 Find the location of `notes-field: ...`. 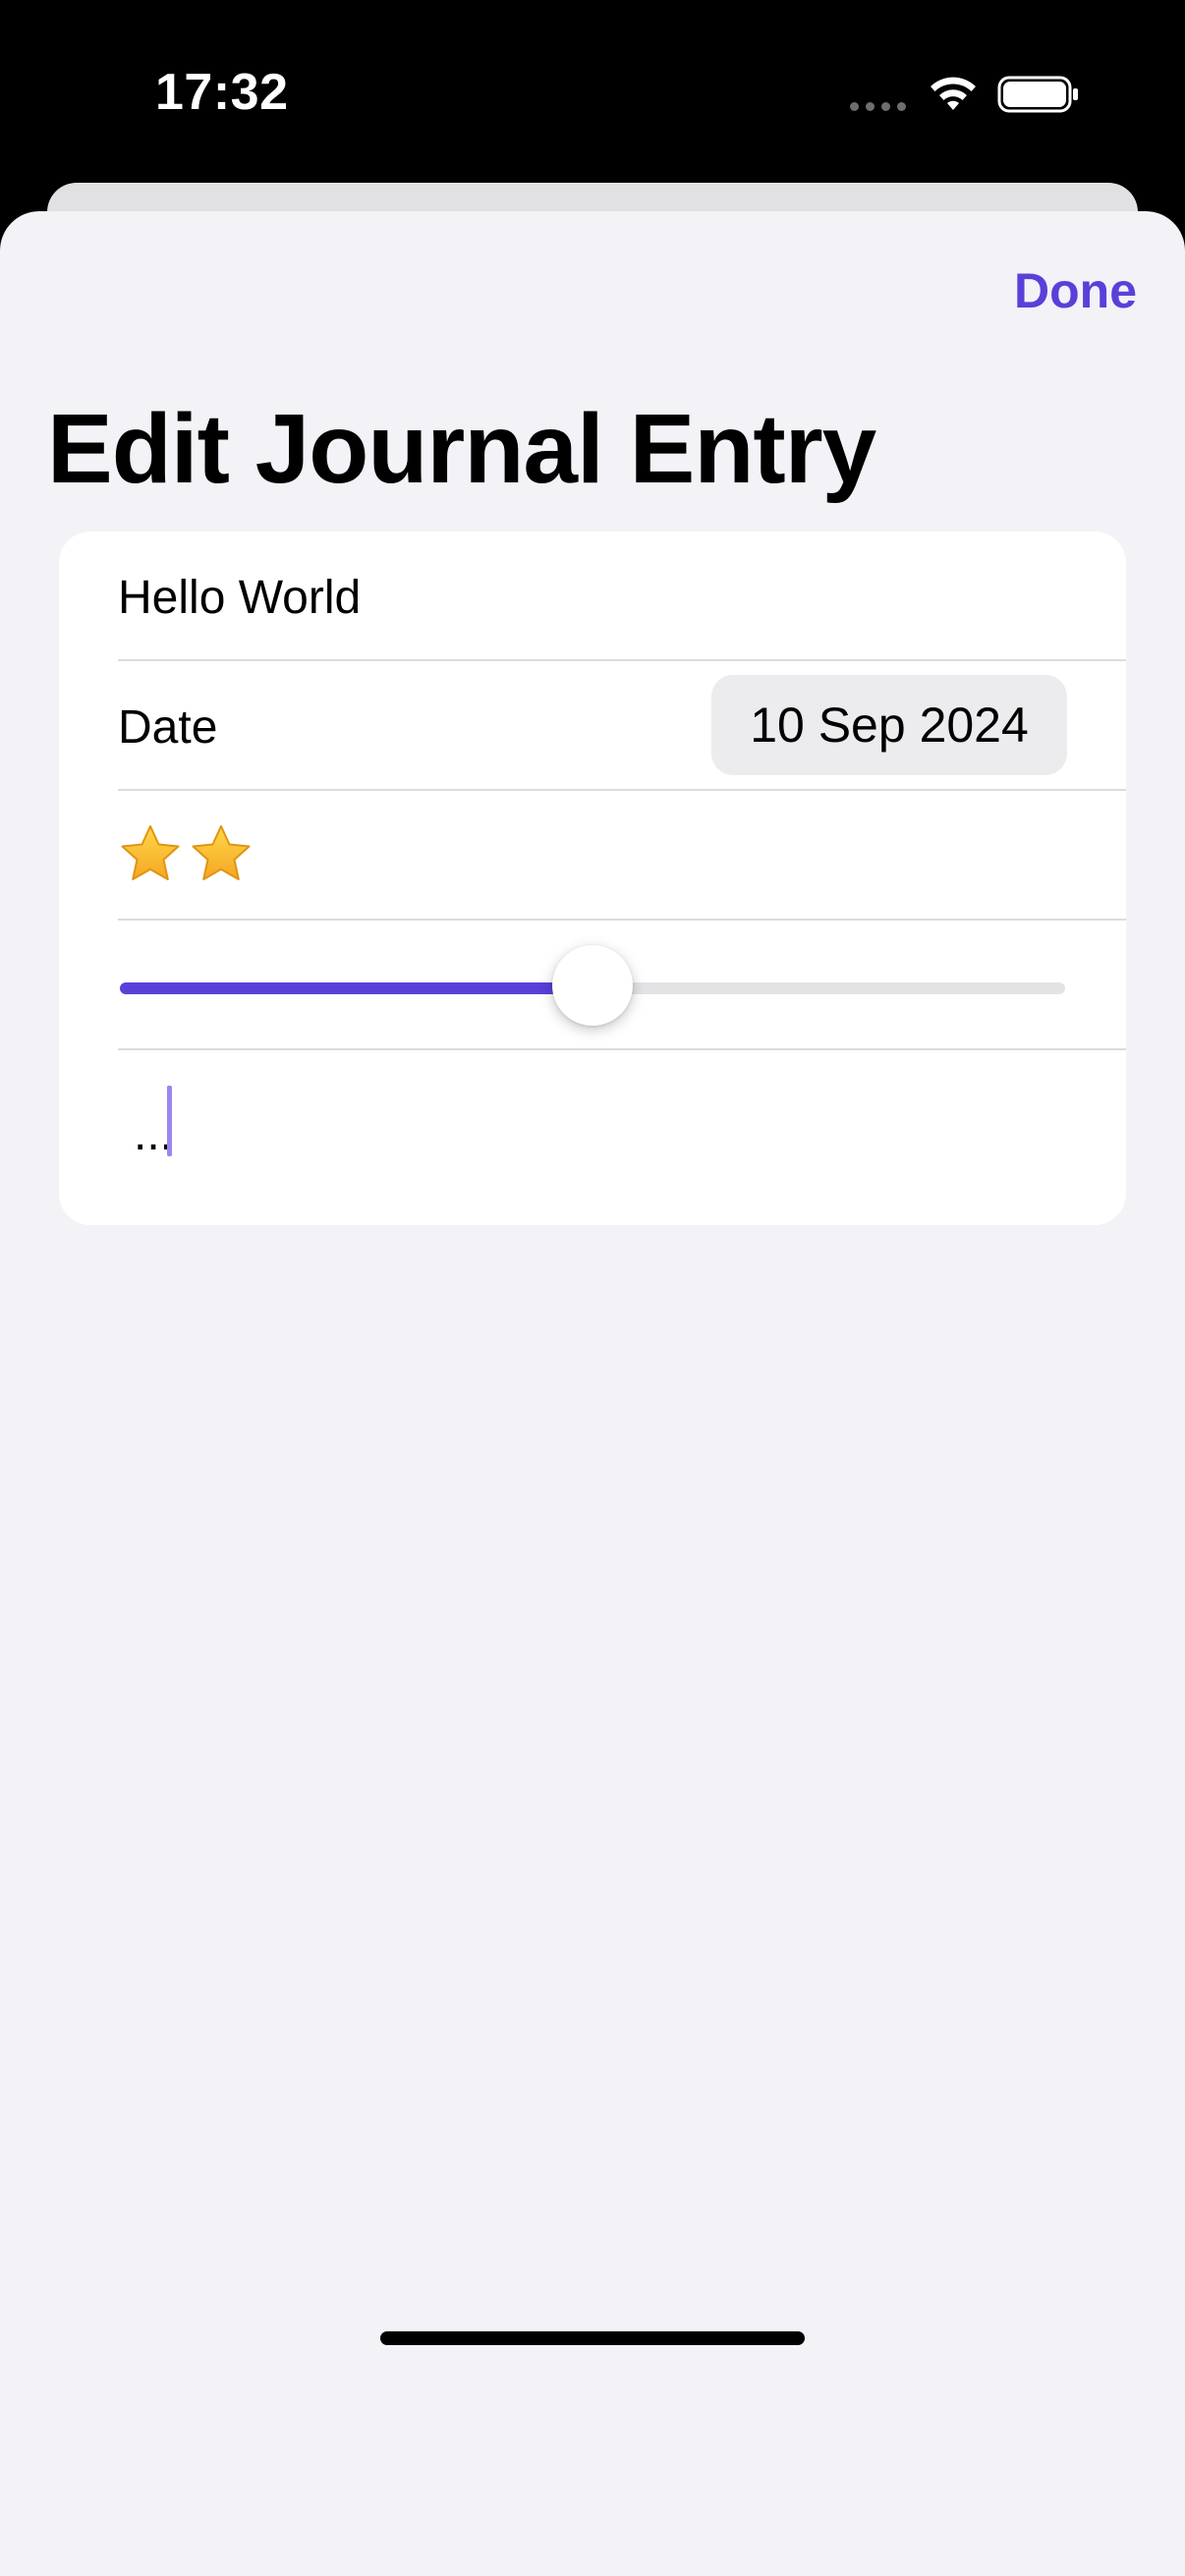

notes-field: ... is located at coordinates (592, 1137).